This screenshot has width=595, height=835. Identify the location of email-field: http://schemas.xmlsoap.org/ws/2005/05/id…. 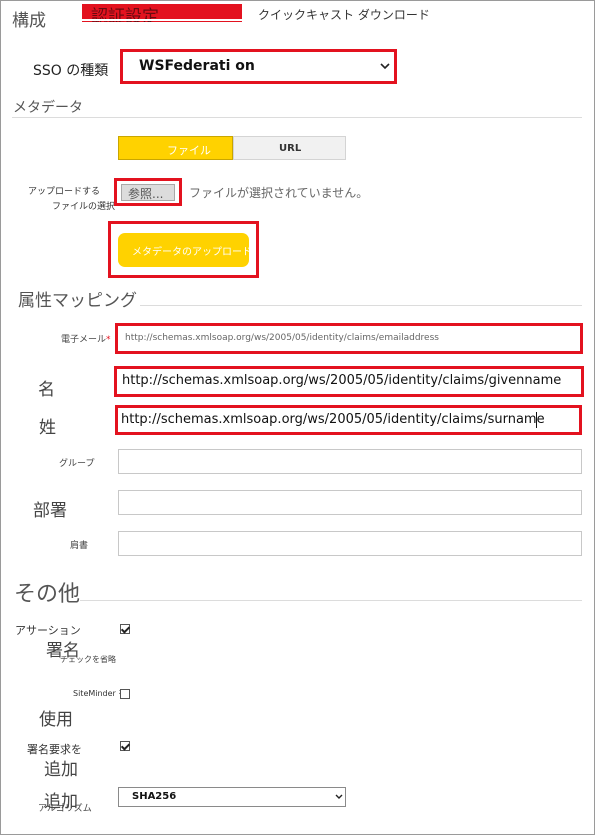
(349, 338).